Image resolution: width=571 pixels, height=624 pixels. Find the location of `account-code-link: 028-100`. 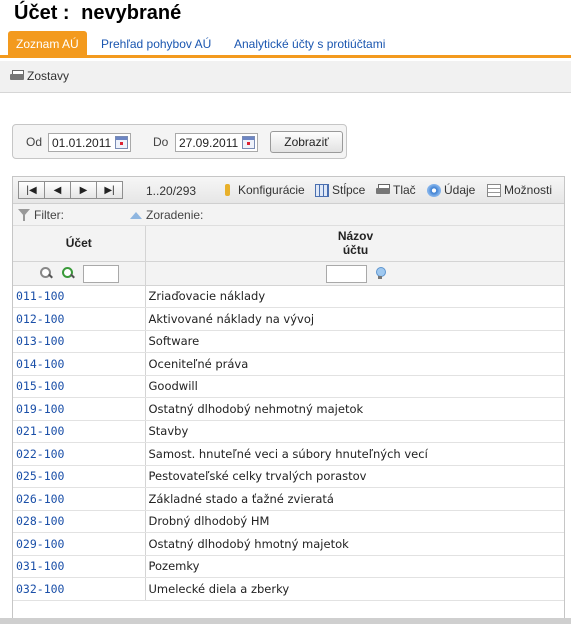

account-code-link: 028-100 is located at coordinates (40, 521).